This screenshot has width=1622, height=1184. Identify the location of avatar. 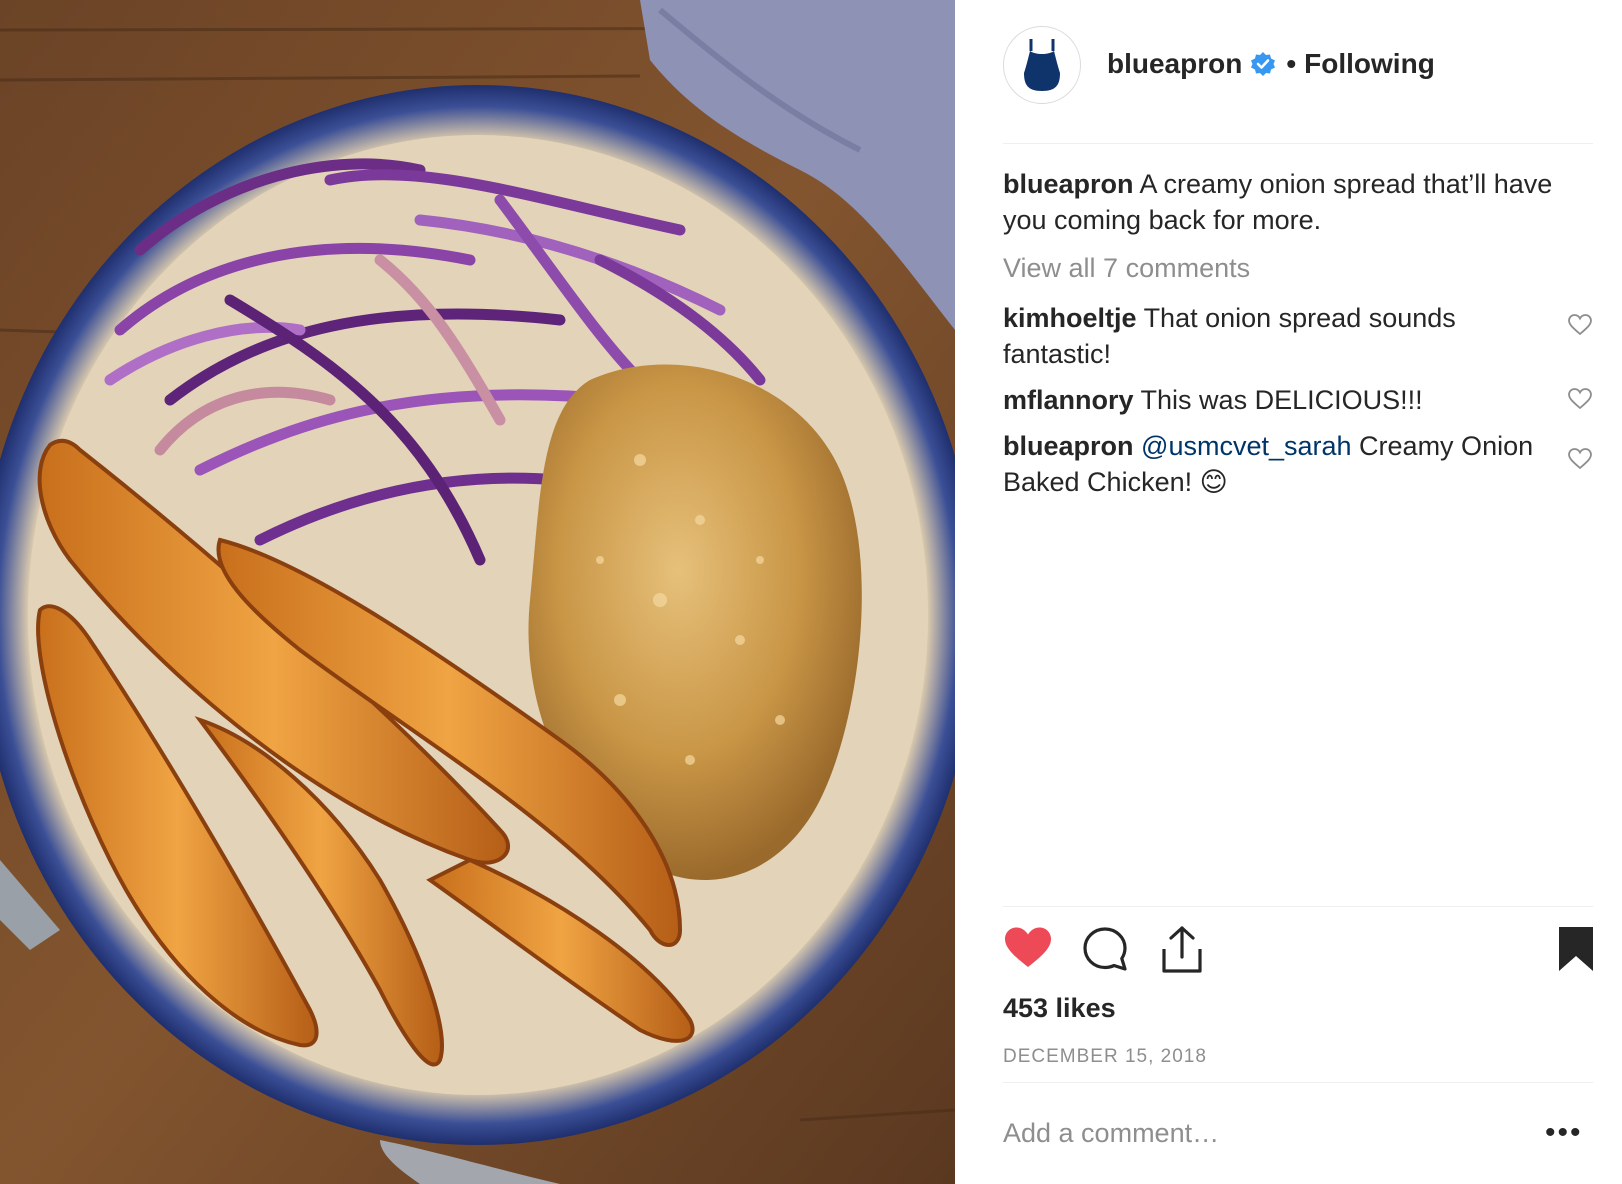
(1042, 65).